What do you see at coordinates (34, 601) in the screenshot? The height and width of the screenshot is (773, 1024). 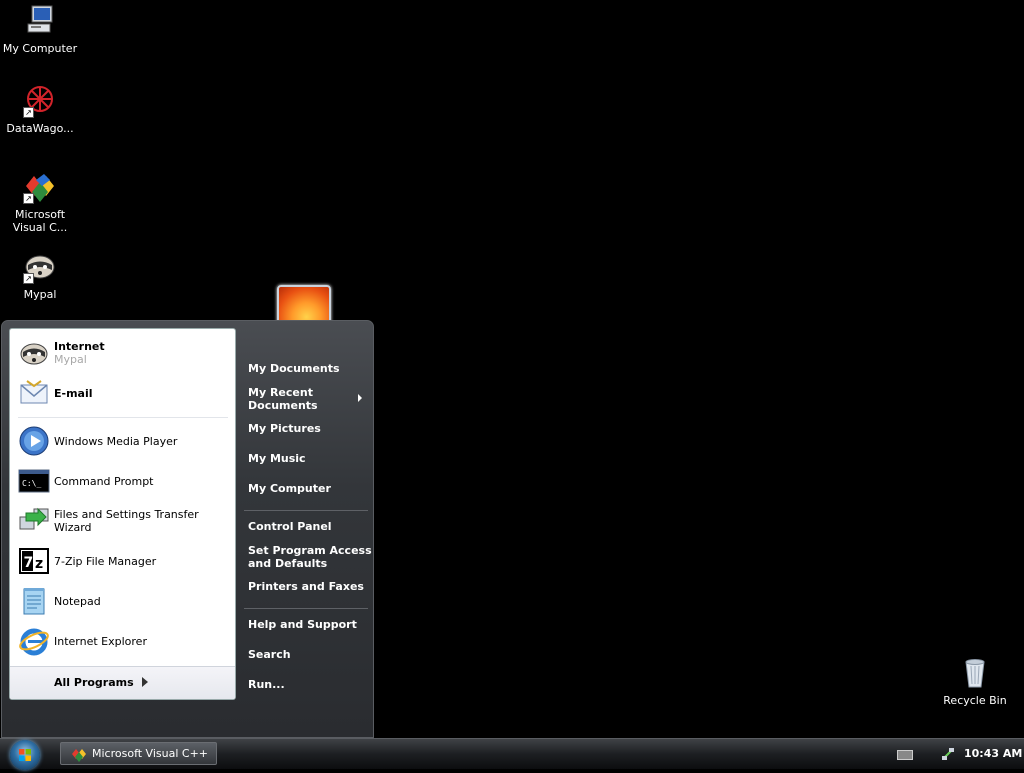 I see `notepad-icon` at bounding box center [34, 601].